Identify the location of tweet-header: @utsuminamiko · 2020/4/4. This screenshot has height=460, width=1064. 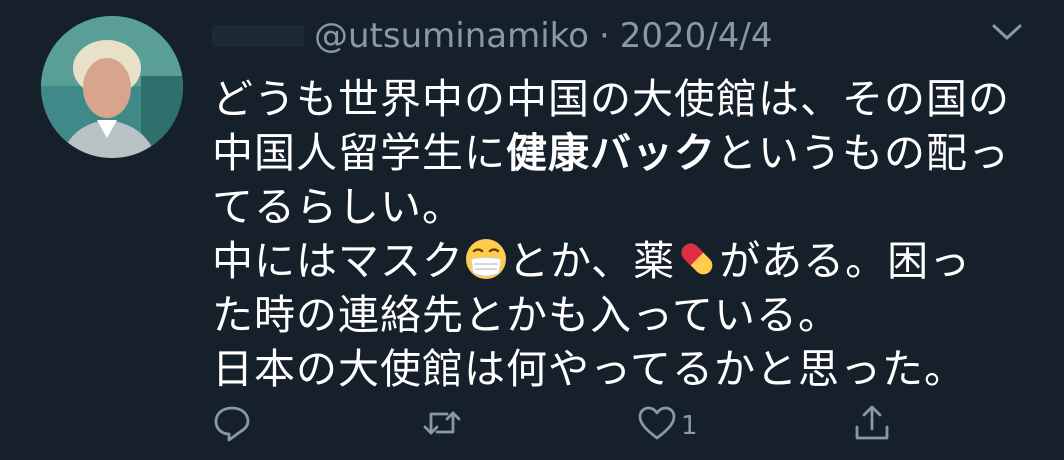
(492, 36).